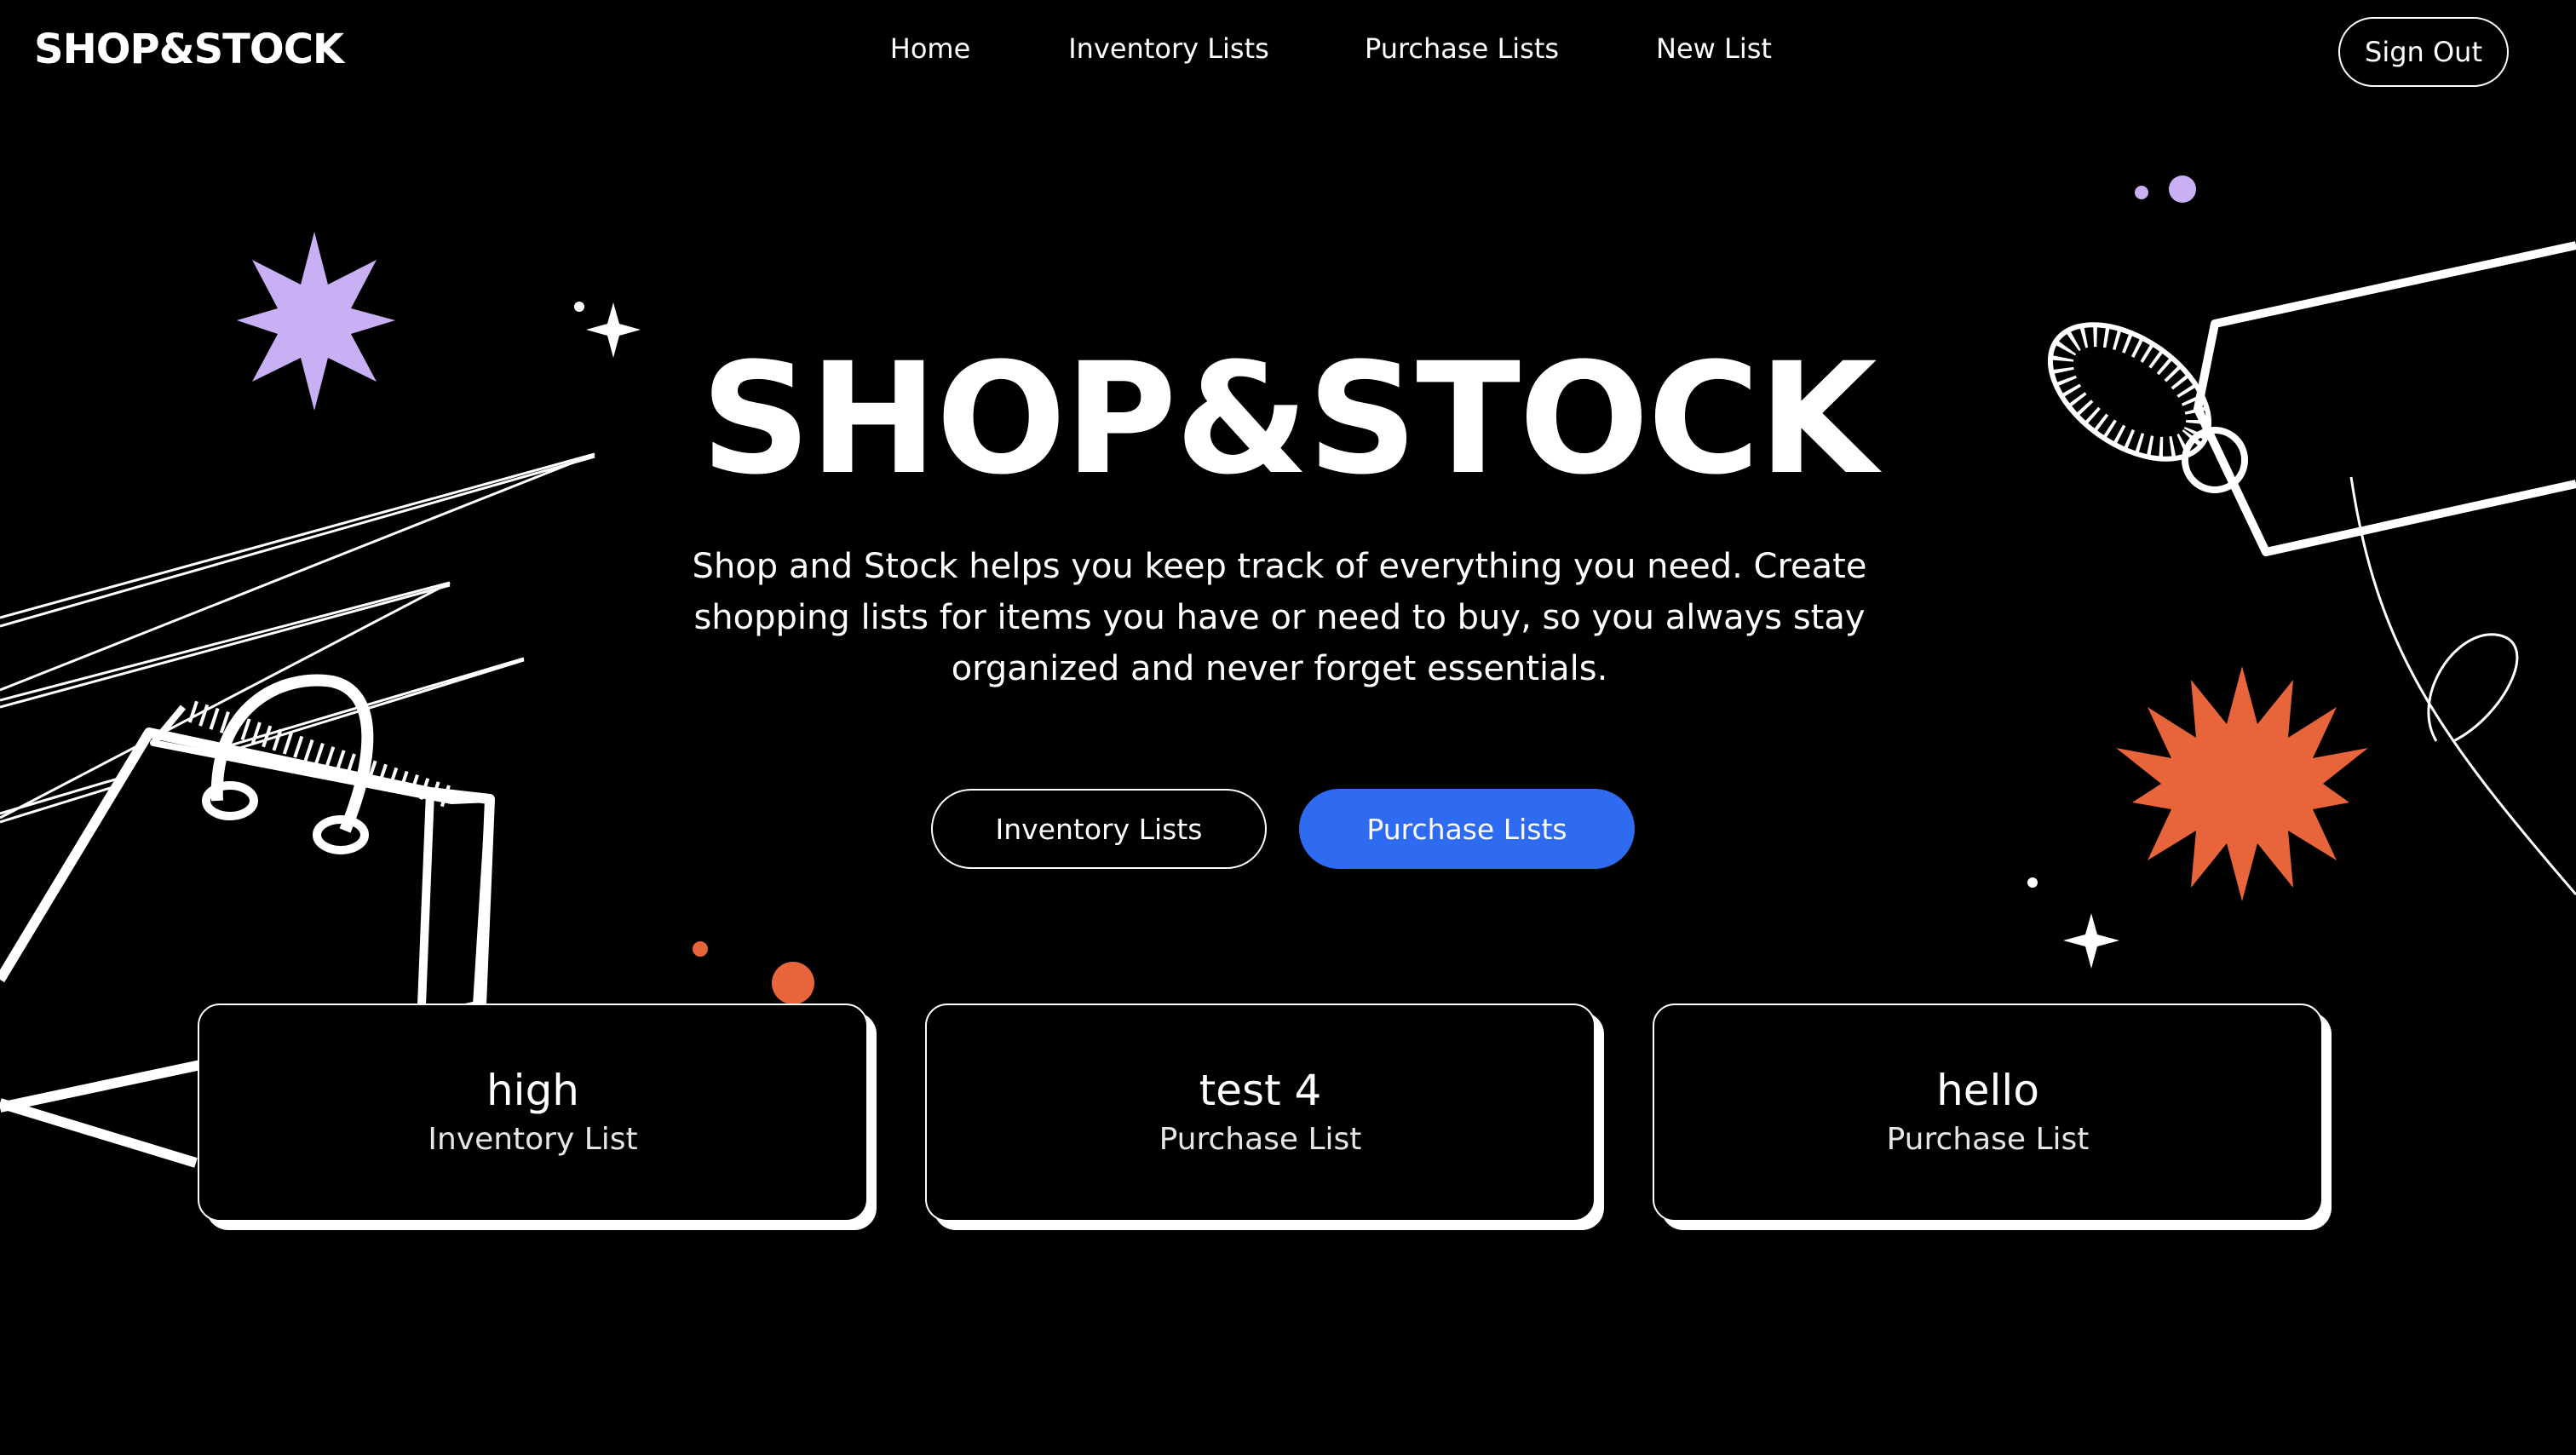 The width and height of the screenshot is (2576, 1455). I want to click on nav-inventory-lists: Inventory Lists, so click(1169, 48).